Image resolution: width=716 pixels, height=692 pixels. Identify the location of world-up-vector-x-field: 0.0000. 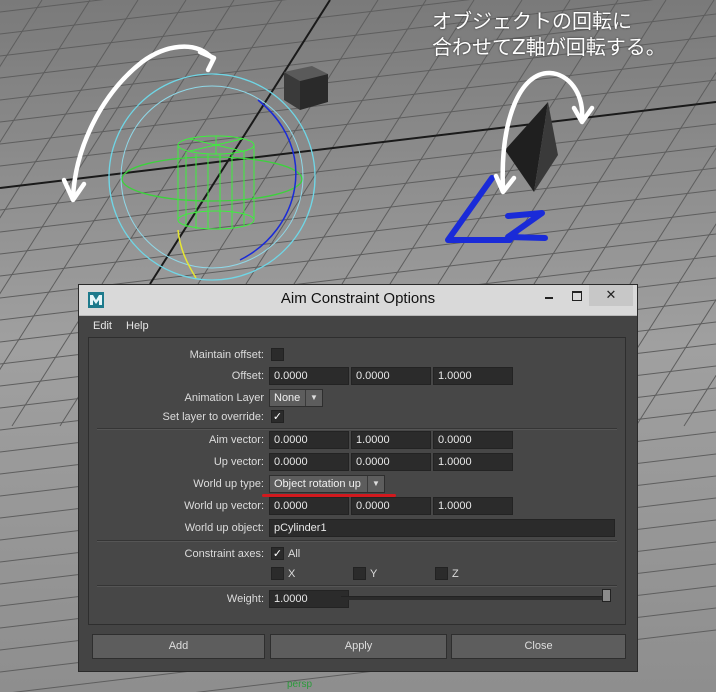
(309, 506).